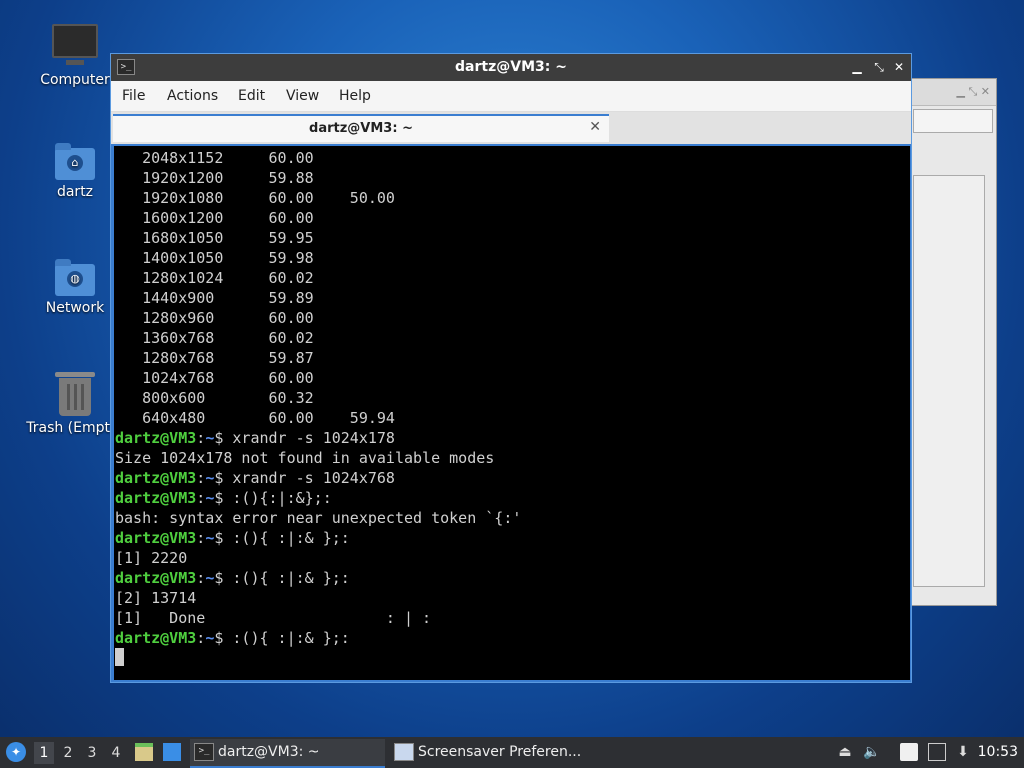 The width and height of the screenshot is (1024, 768). I want to click on volume-icon: 🔈, so click(872, 752).